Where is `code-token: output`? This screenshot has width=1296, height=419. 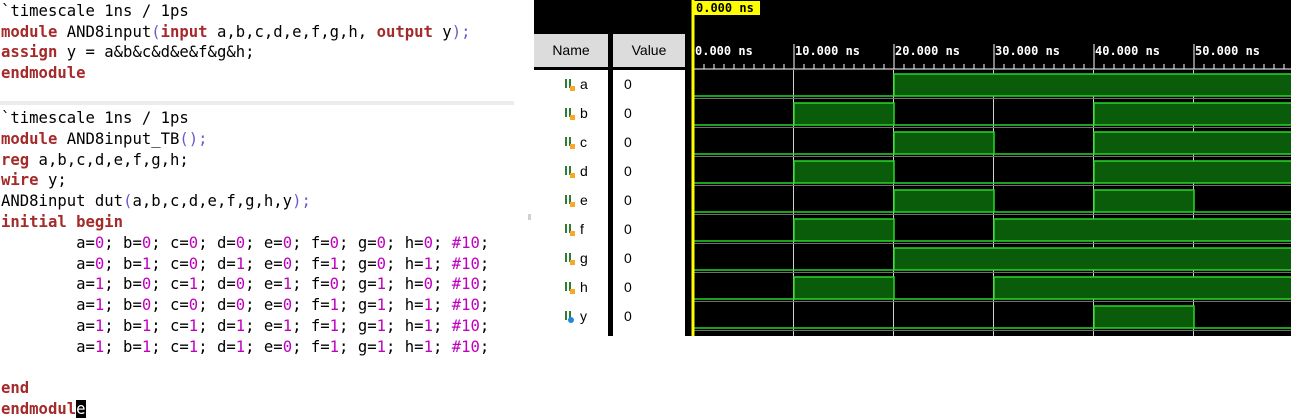 code-token: output is located at coordinates (404, 31).